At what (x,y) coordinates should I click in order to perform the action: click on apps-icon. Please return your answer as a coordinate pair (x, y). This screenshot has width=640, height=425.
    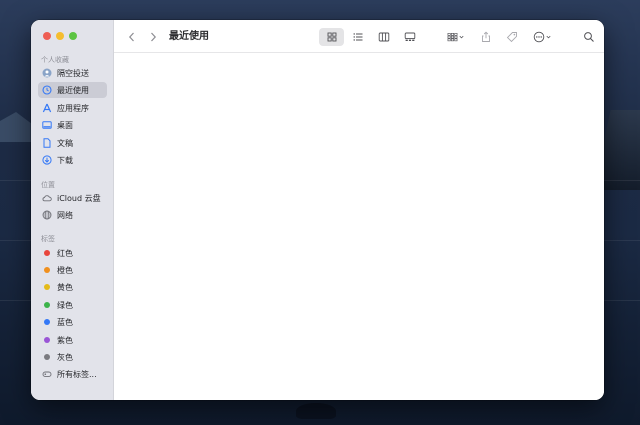
    Looking at the image, I should click on (47, 108).